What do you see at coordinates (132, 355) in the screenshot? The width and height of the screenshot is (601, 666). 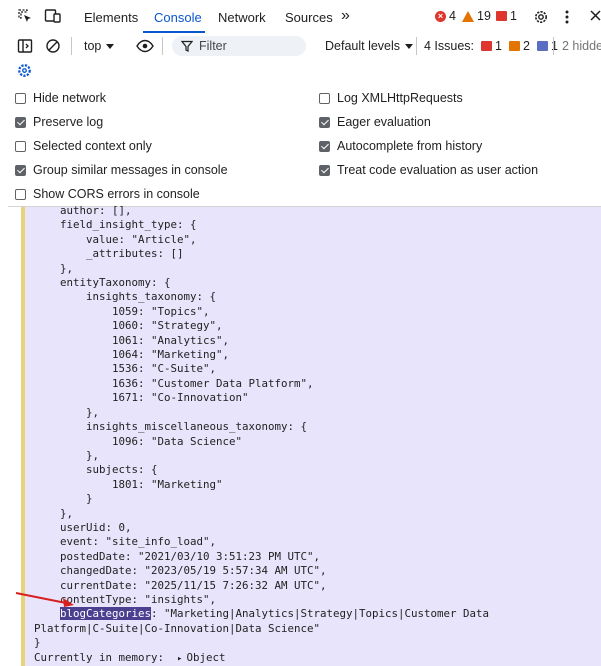 I see `code-line: 1064: "Marketing",` at bounding box center [132, 355].